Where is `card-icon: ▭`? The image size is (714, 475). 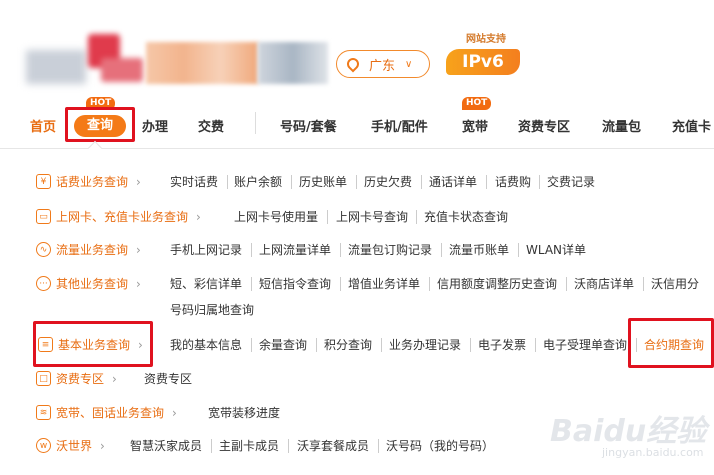 card-icon: ▭ is located at coordinates (43, 216).